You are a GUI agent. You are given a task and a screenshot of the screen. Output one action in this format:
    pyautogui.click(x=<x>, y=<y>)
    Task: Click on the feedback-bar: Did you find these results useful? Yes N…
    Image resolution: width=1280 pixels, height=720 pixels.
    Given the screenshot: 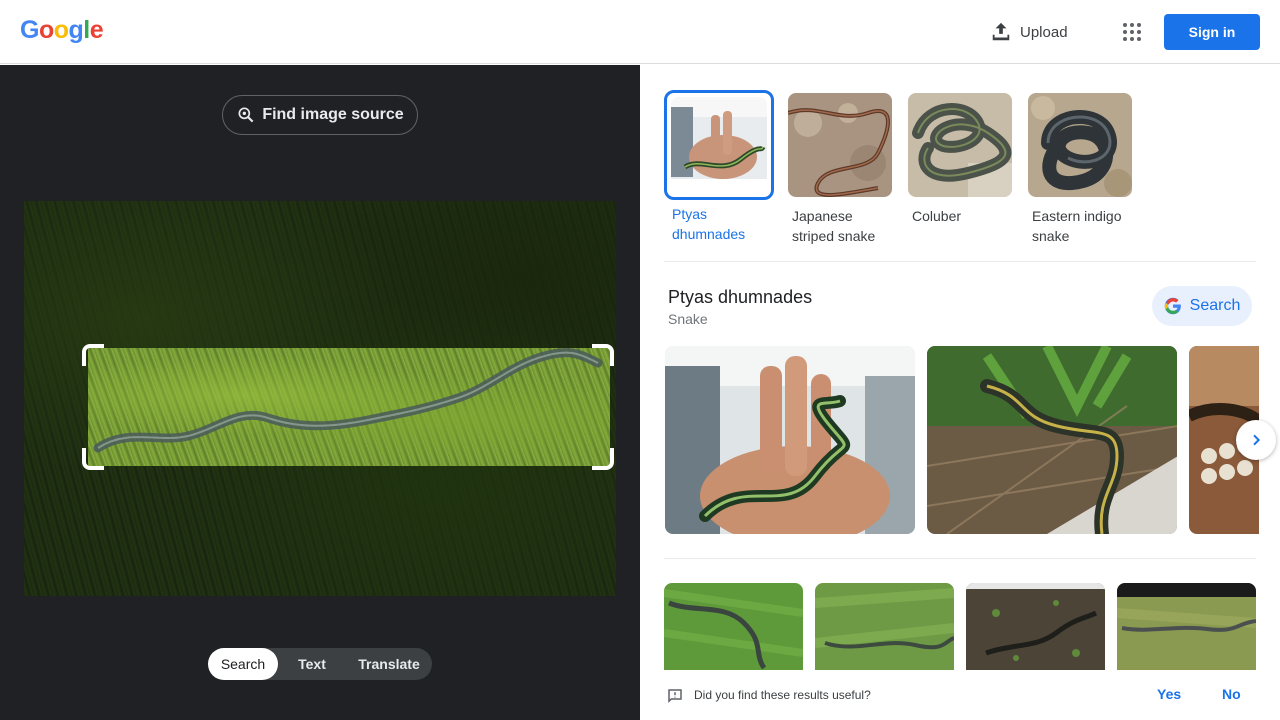 What is the action you would take?
    pyautogui.click(x=960, y=695)
    